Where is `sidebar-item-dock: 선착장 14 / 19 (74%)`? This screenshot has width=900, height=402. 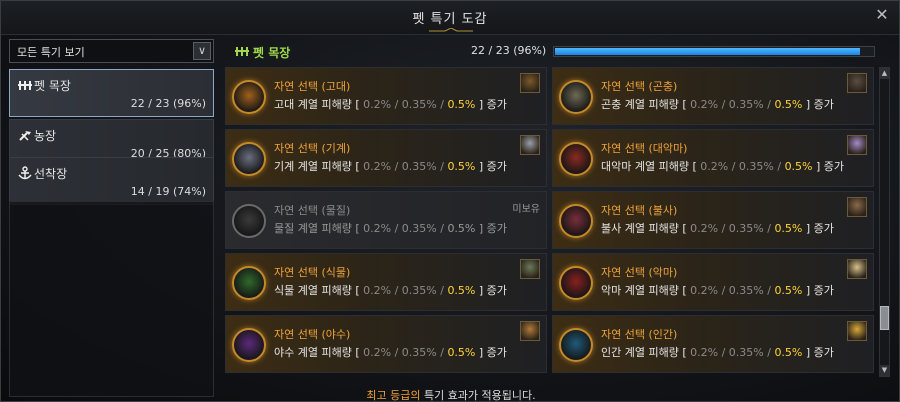
sidebar-item-dock: 선착장 14 / 19 (74%) is located at coordinates (111, 181).